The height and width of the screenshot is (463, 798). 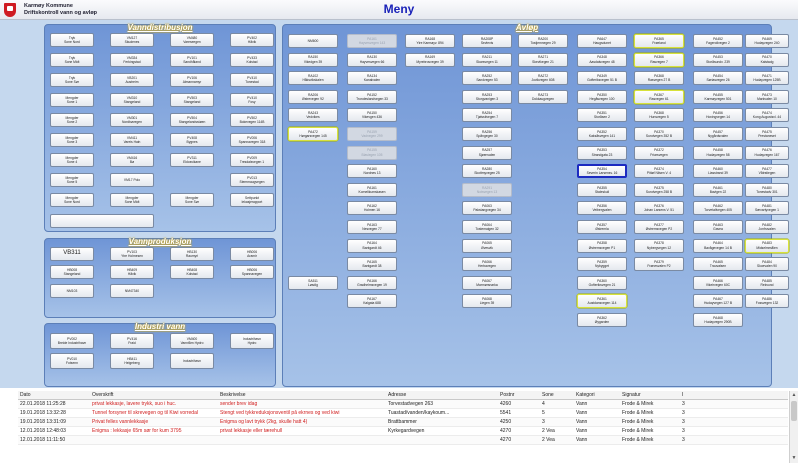 I want to click on button-pa457-nyg-rdsvalen: PA457 Nygårdsvalen, so click(x=718, y=134).